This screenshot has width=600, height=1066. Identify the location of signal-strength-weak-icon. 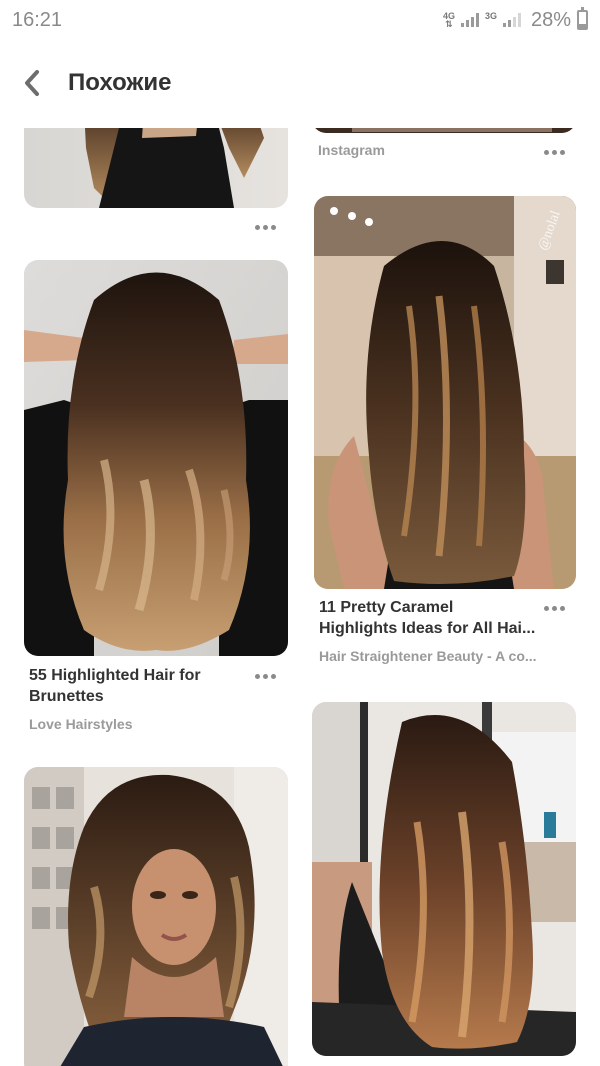
(511, 20).